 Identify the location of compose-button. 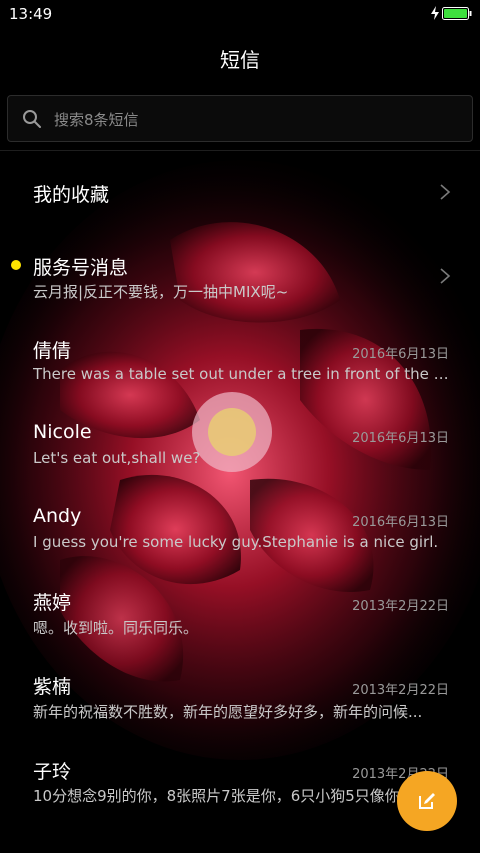
(427, 801).